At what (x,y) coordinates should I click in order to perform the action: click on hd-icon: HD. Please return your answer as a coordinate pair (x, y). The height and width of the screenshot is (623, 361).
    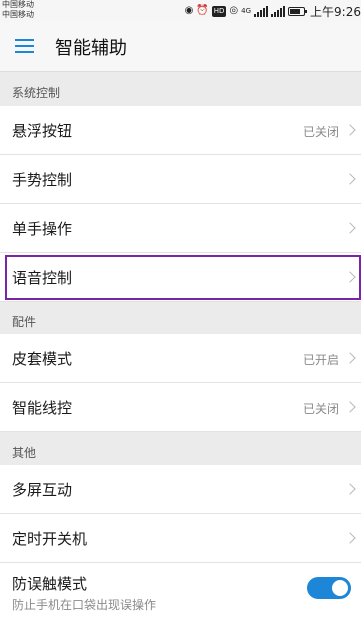
    Looking at the image, I should click on (219, 11).